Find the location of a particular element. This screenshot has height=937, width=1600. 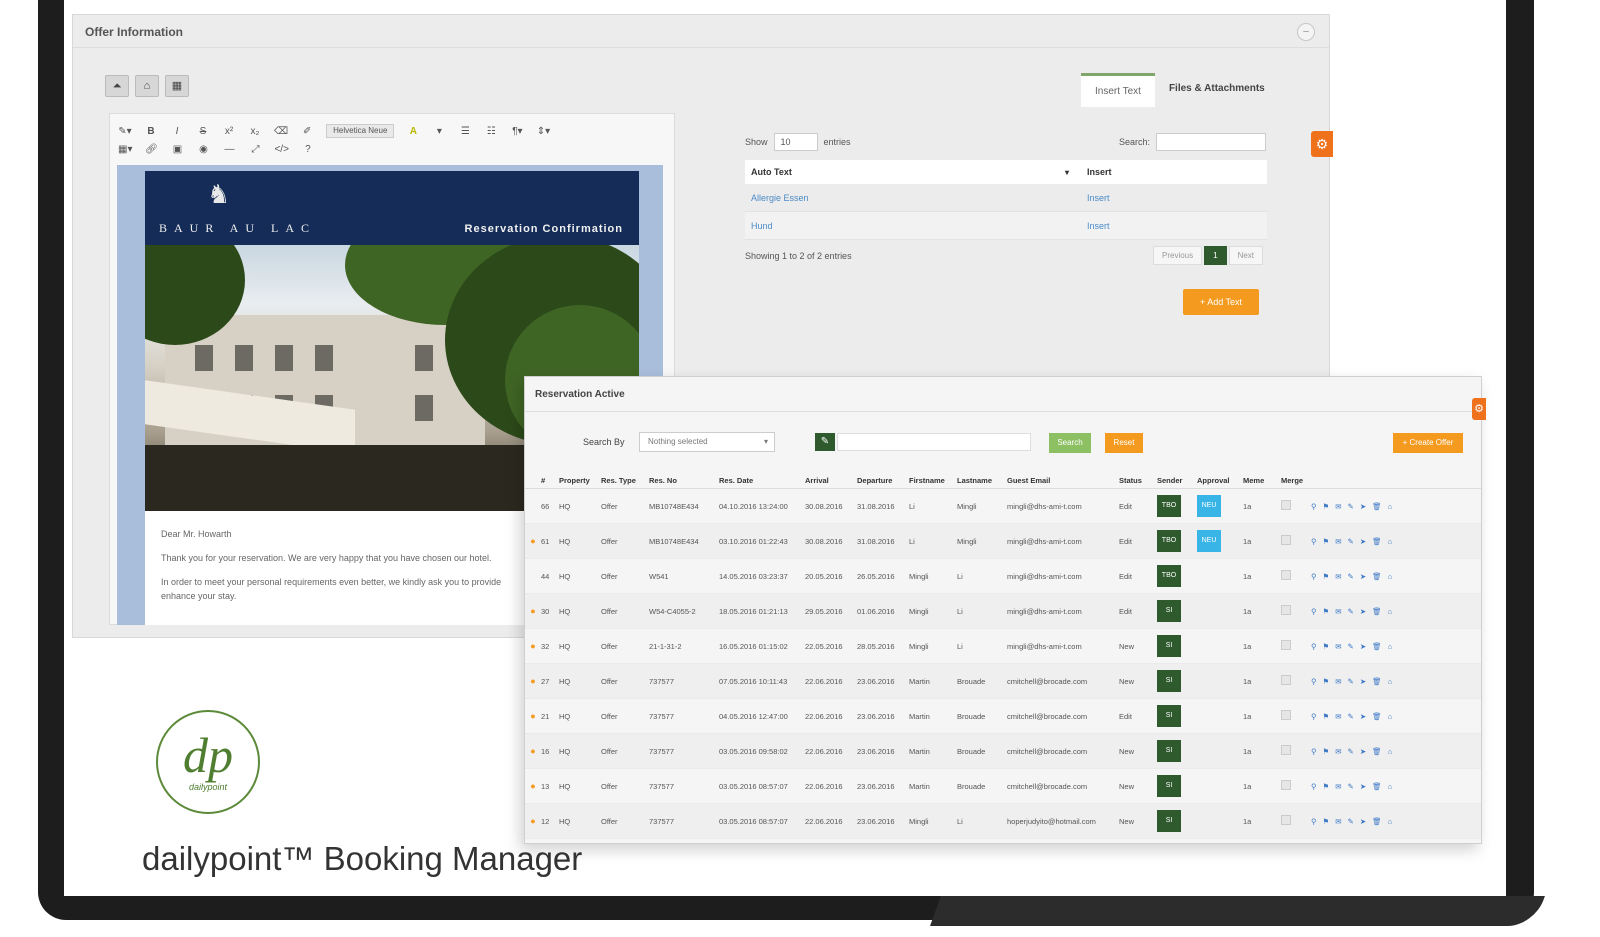

column-header: Departure is located at coordinates (883, 480).